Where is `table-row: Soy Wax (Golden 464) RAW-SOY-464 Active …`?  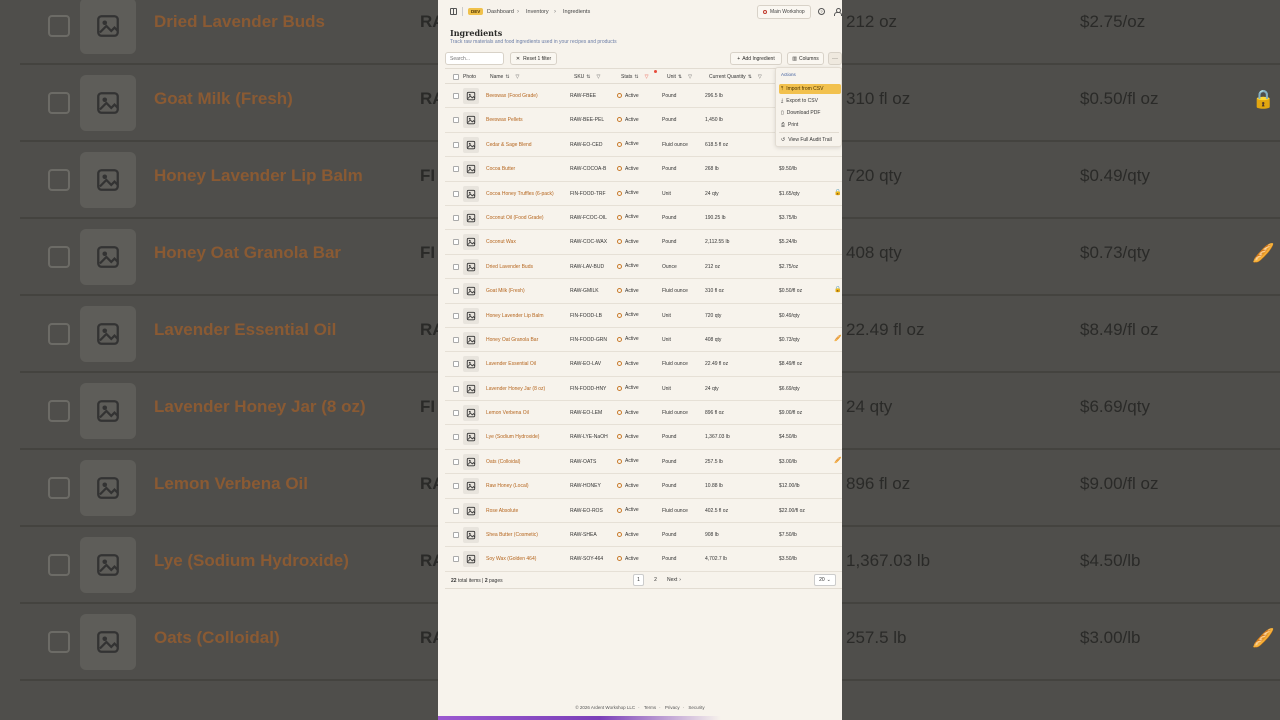 table-row: Soy Wax (Golden 464) RAW-SOY-464 Active … is located at coordinates (643, 559).